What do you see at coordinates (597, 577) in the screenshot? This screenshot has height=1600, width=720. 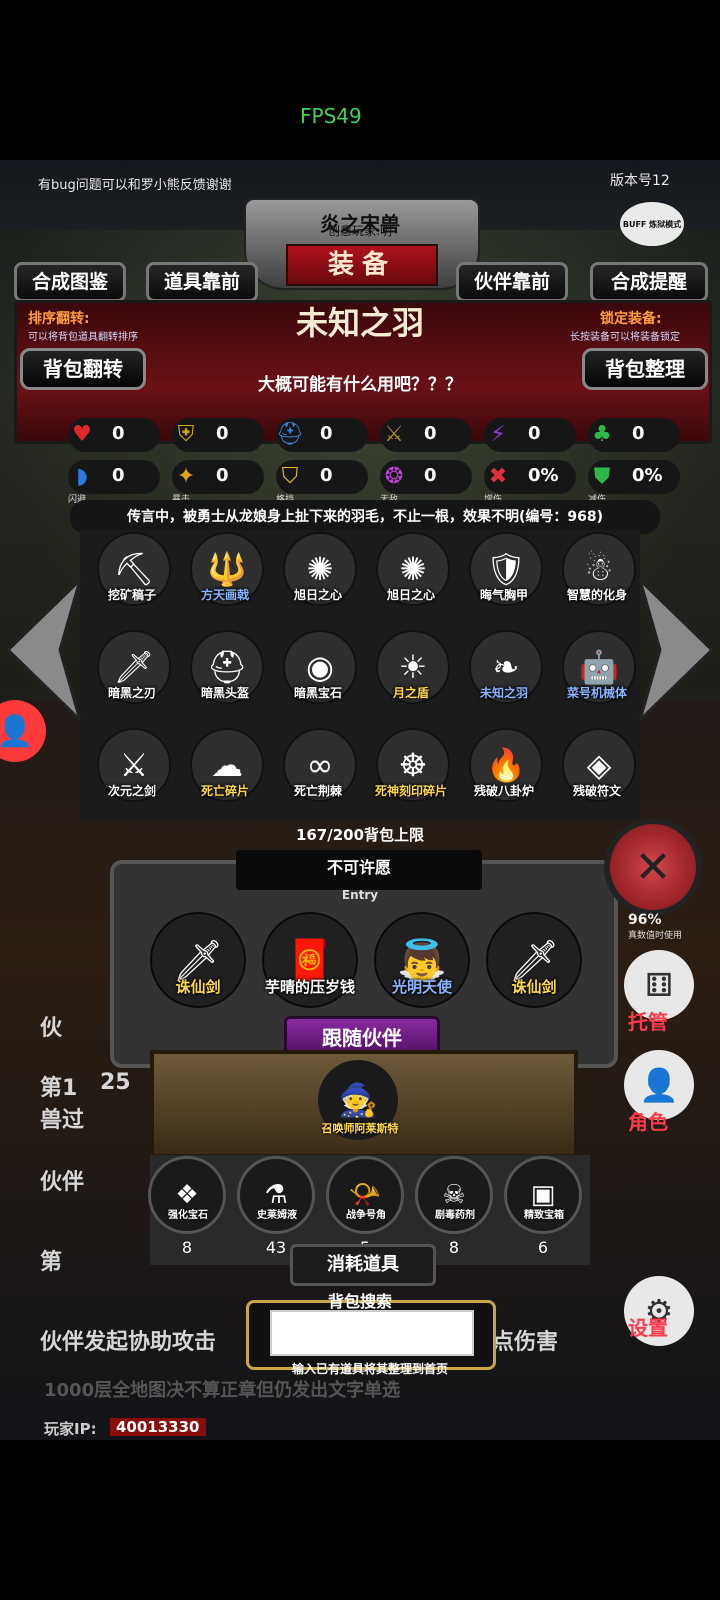 I see `inventory-item: ☃ 智慧的化身` at bounding box center [597, 577].